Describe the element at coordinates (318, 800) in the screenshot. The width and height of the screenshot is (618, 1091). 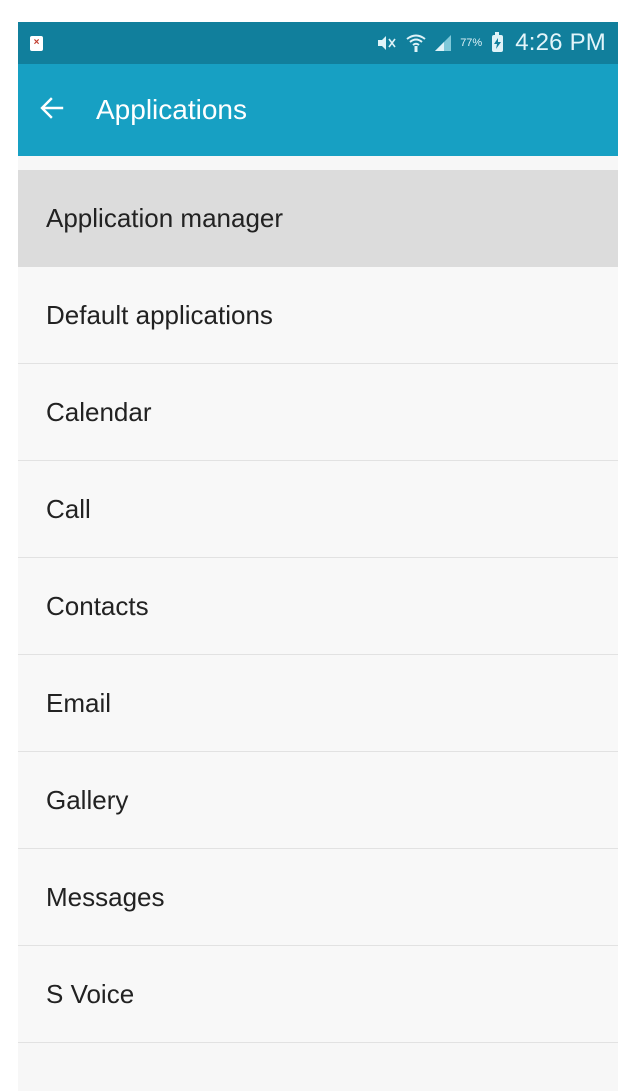
I see `list-item-gallery: Gallery` at that location.